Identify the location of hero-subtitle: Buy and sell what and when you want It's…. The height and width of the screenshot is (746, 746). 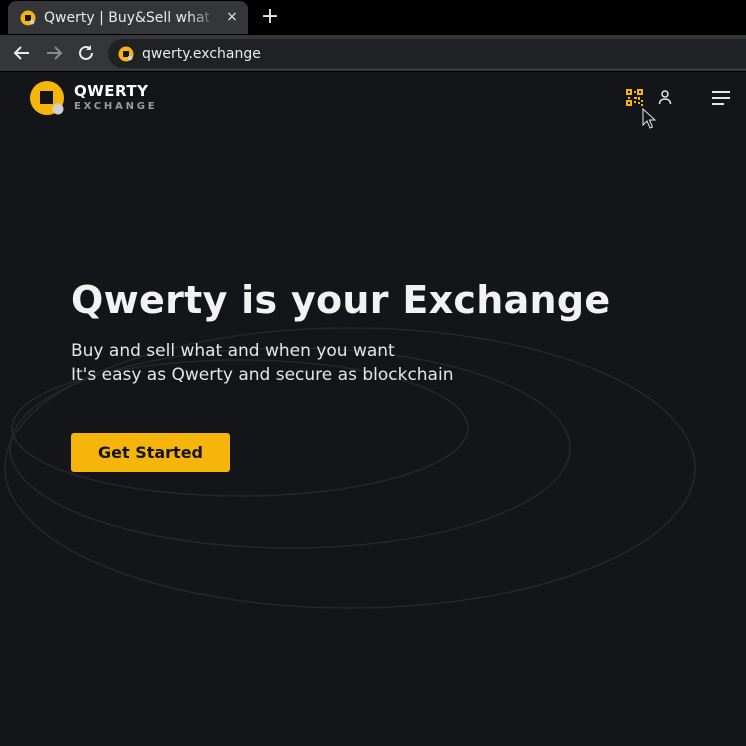
(262, 363).